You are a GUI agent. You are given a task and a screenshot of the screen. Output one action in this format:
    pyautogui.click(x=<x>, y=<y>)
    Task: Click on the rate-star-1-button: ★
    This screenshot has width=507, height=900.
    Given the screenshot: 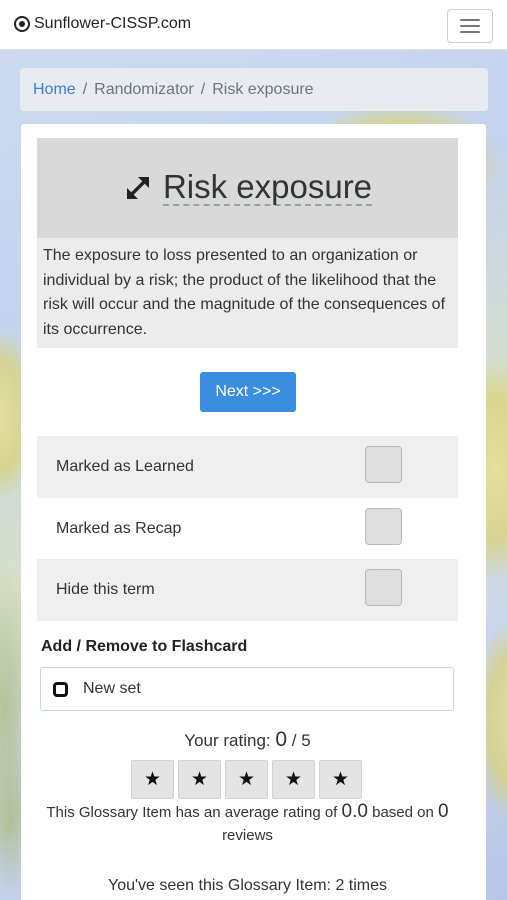 What is the action you would take?
    pyautogui.click(x=152, y=779)
    